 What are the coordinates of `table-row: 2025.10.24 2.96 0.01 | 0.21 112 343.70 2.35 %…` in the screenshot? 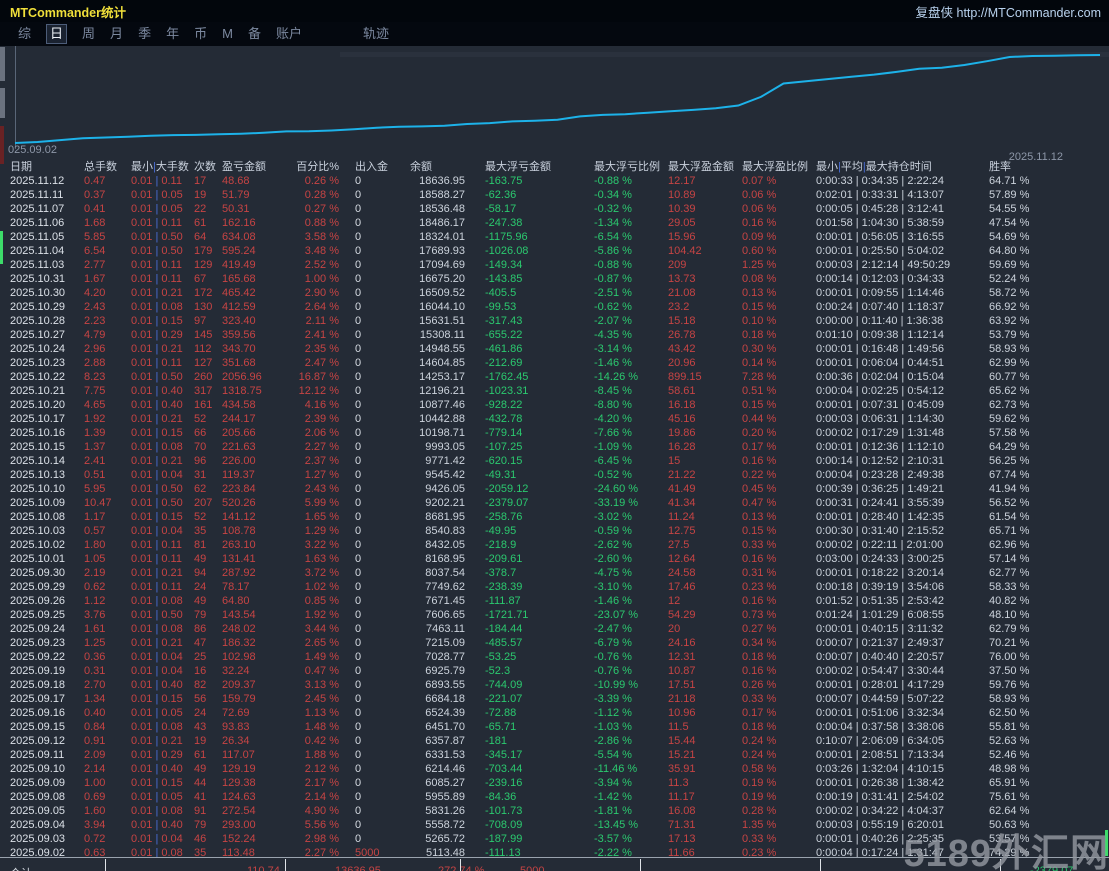 It's located at (554, 349).